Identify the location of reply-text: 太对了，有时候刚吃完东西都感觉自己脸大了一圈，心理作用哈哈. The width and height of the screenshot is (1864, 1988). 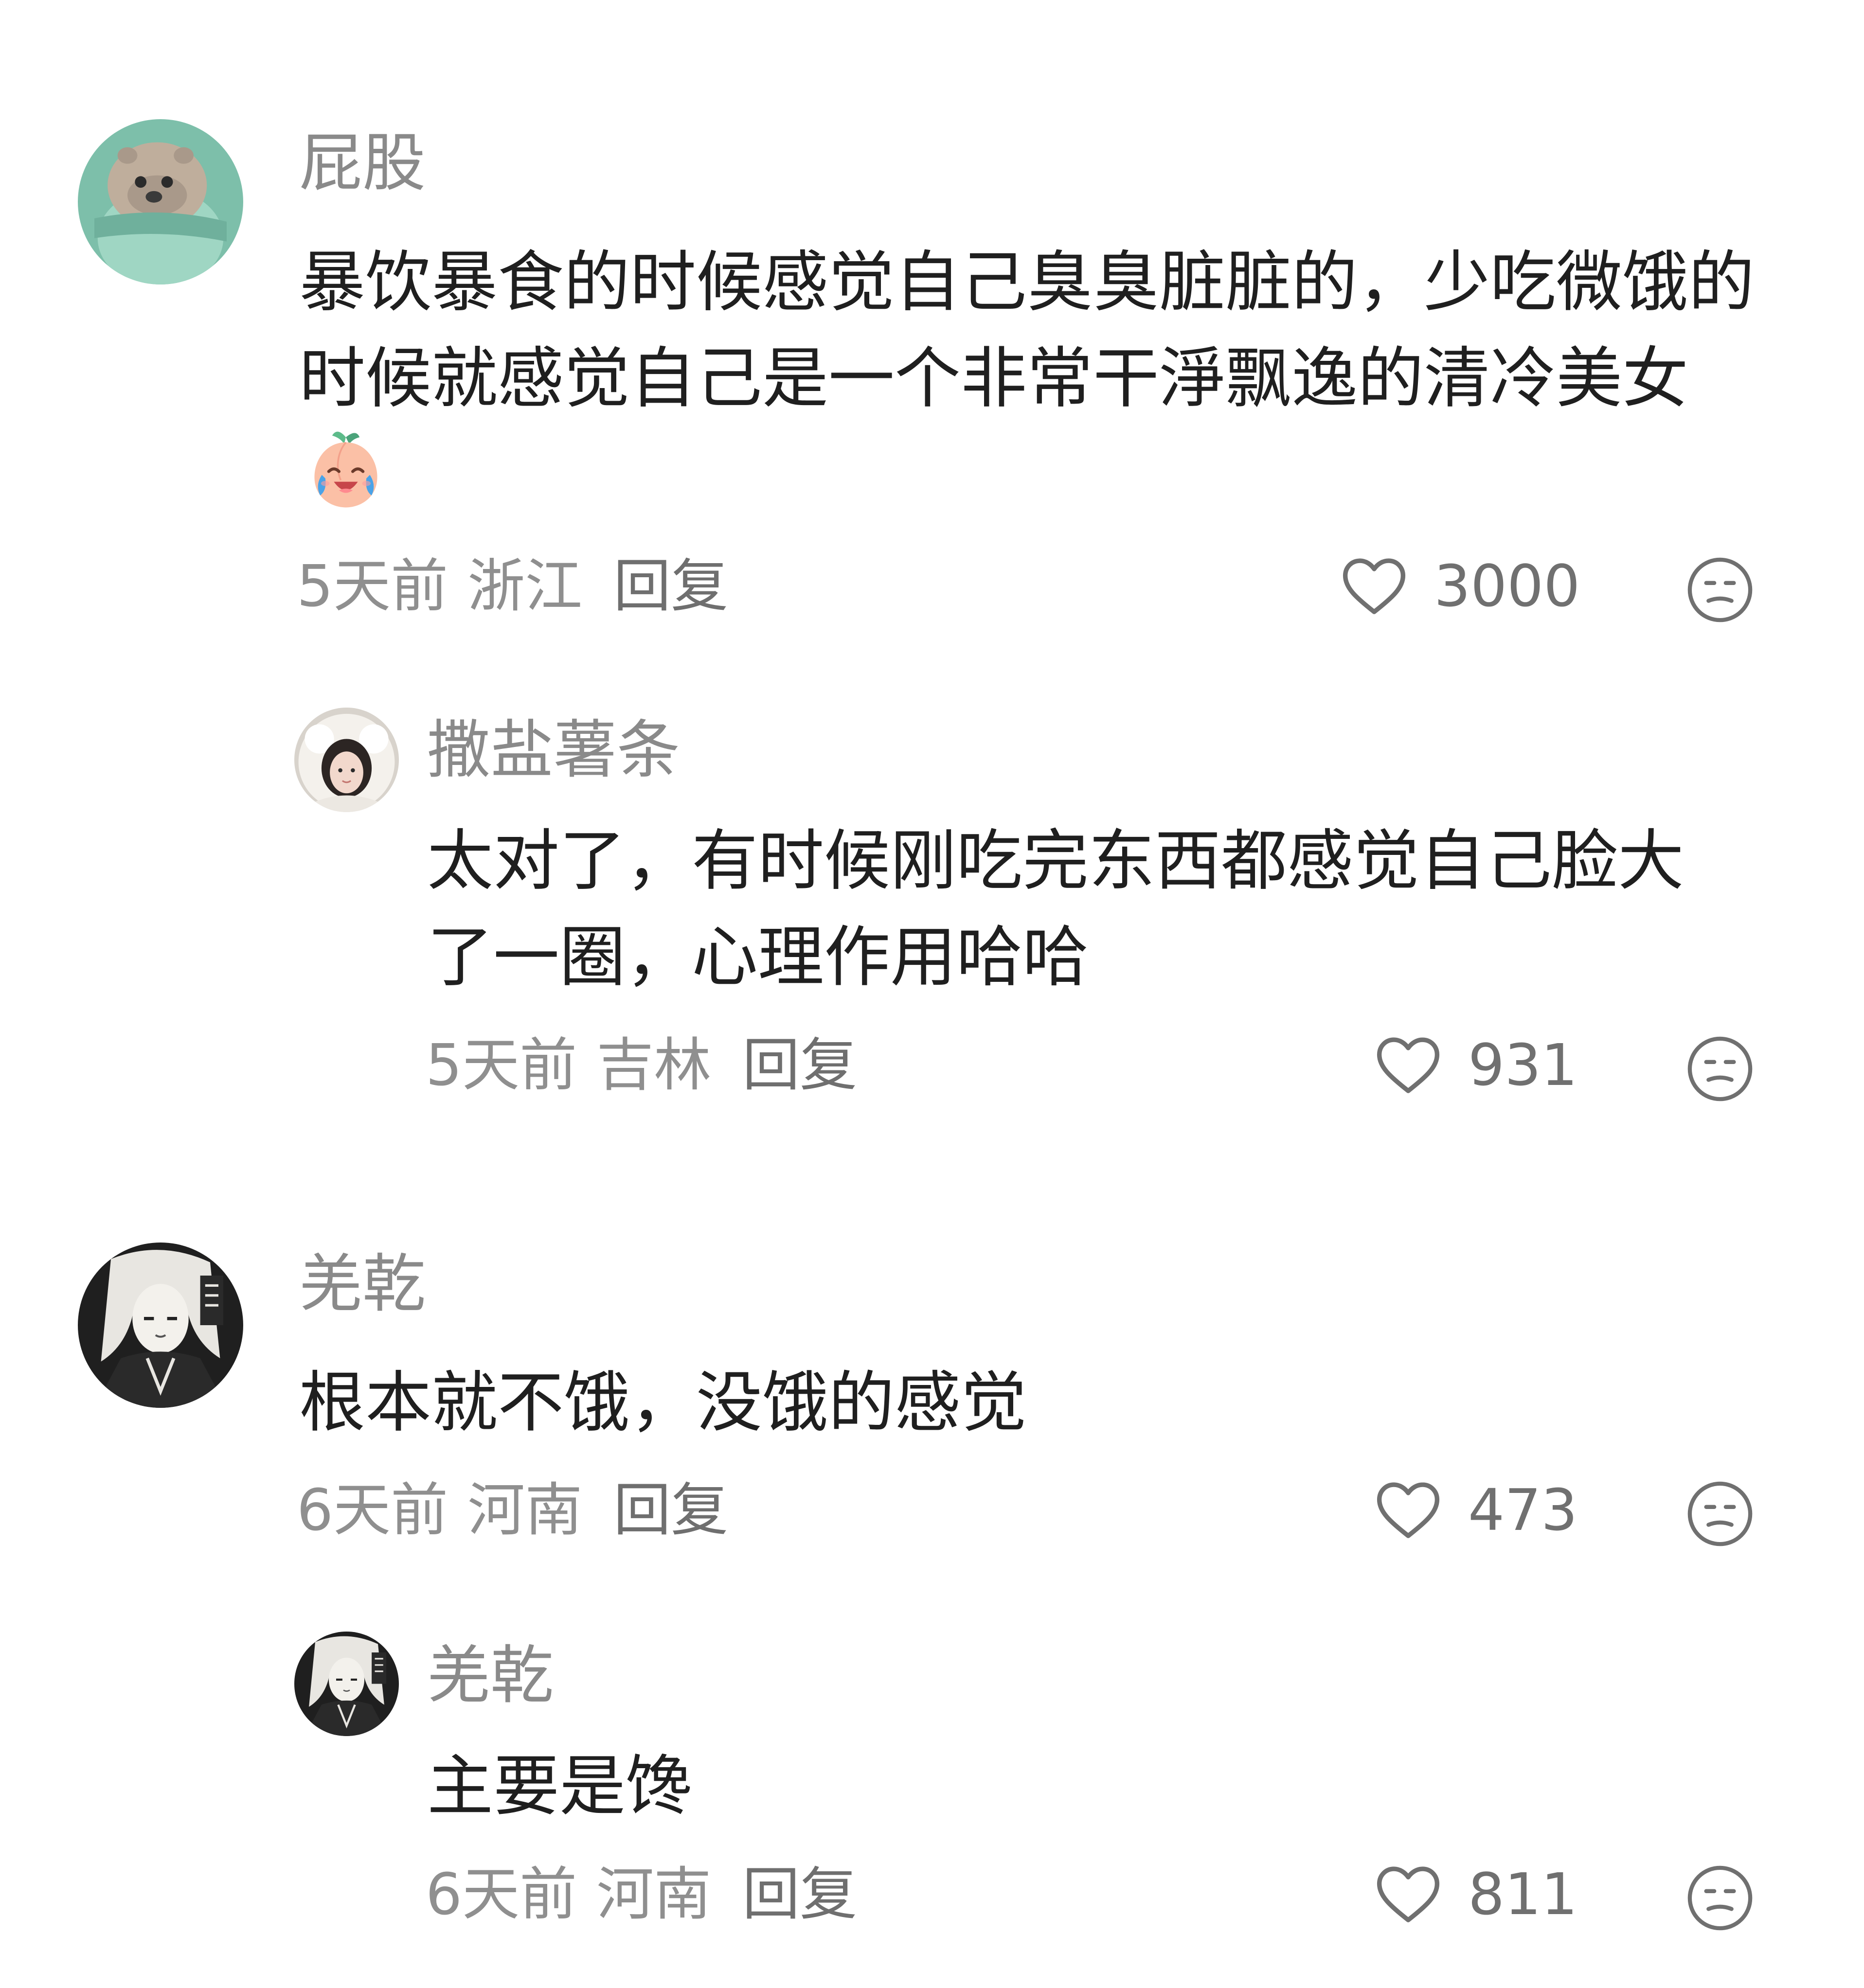
(1055, 909).